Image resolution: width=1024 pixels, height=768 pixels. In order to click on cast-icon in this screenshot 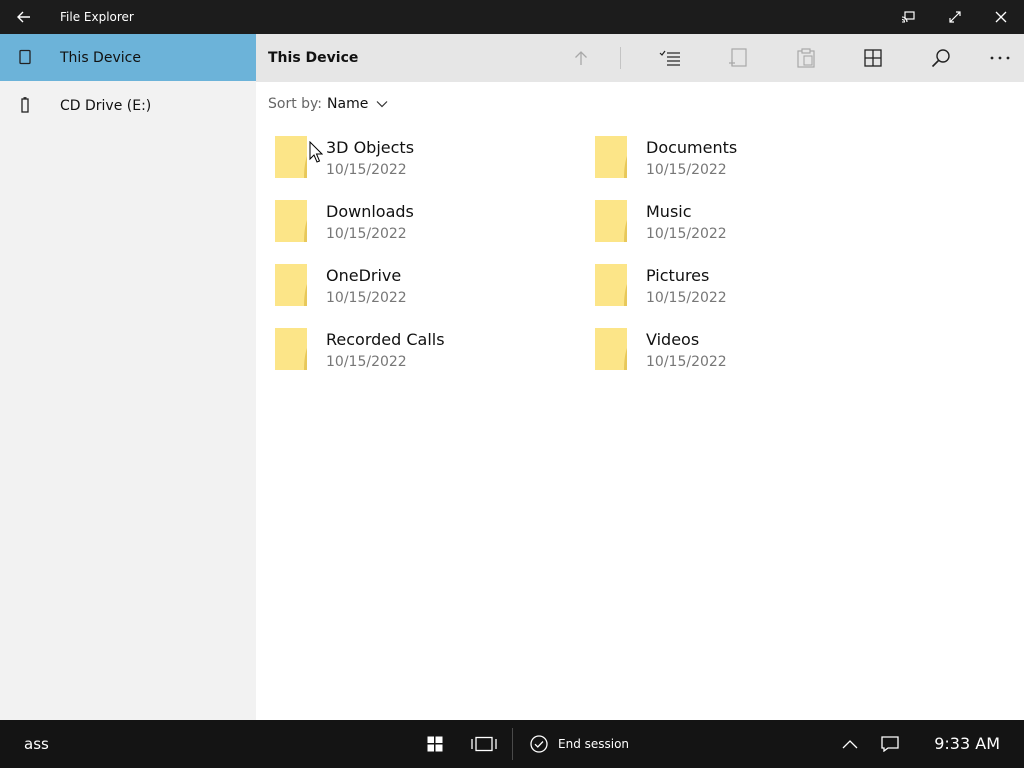, I will do `click(908, 17)`.